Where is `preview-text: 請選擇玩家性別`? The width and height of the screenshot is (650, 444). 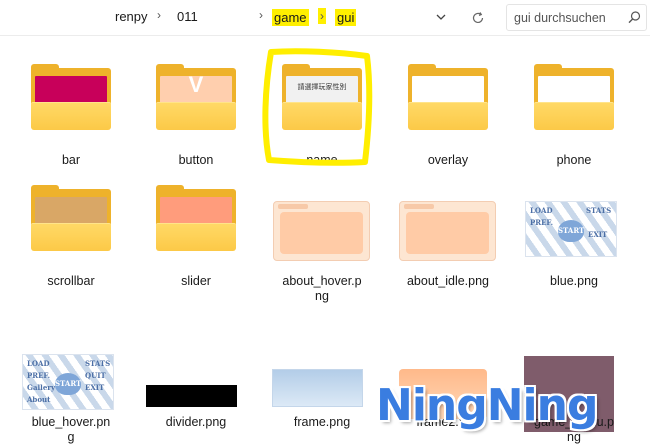 preview-text: 請選擇玩家性別 is located at coordinates (322, 87).